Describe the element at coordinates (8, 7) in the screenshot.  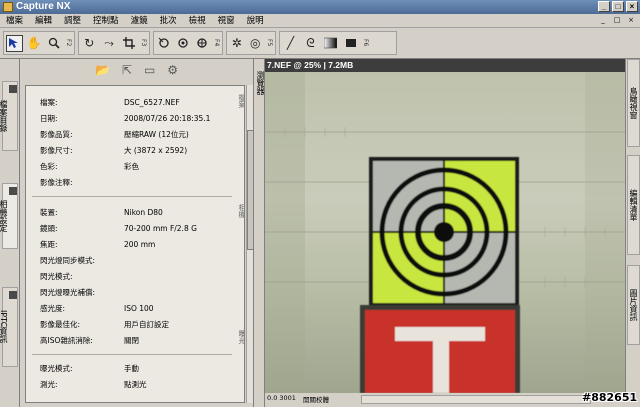
I see `app-icon` at that location.